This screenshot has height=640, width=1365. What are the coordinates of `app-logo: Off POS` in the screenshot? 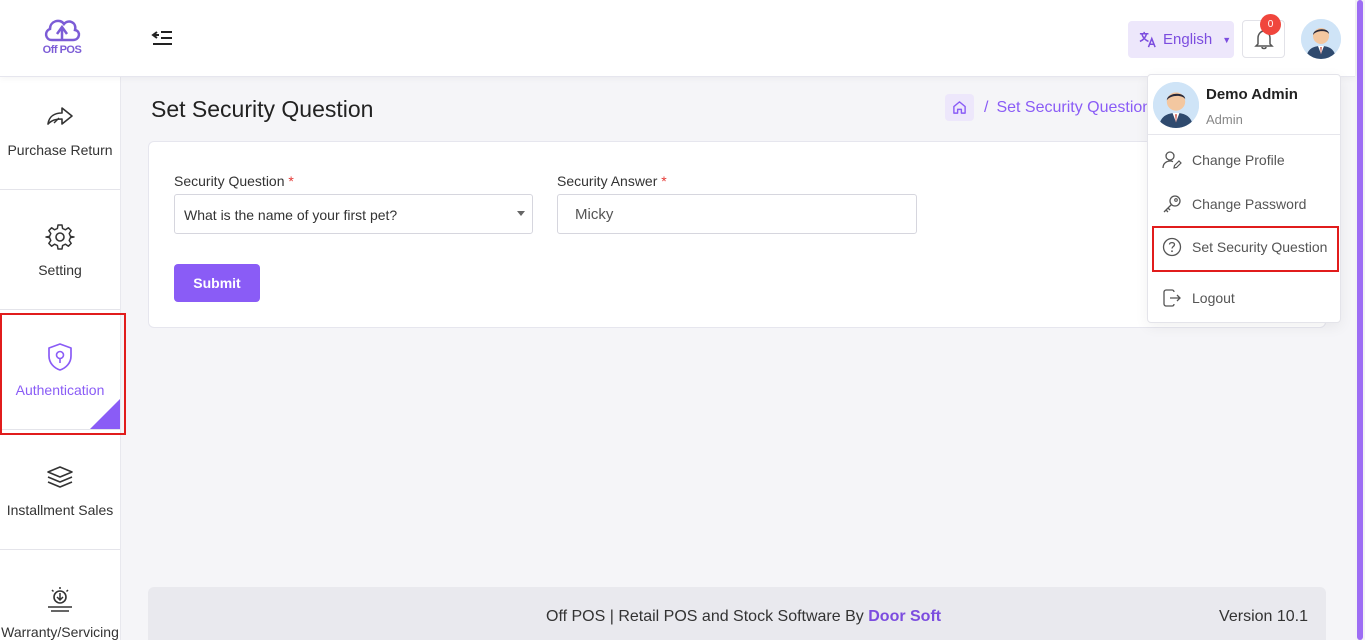 It's located at (62, 39).